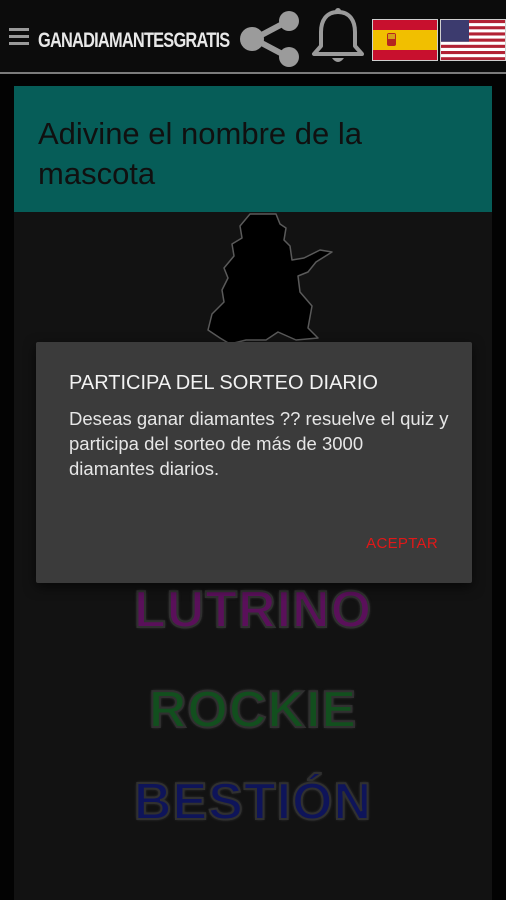 The width and height of the screenshot is (506, 900). I want to click on share-icon, so click(271, 39).